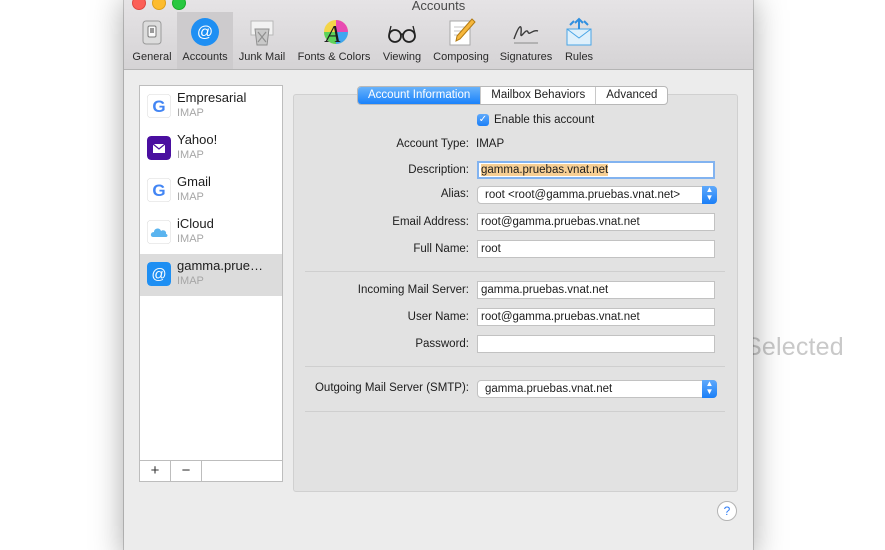 The width and height of the screenshot is (885, 550). I want to click on rules-envelope-icon, so click(579, 31).